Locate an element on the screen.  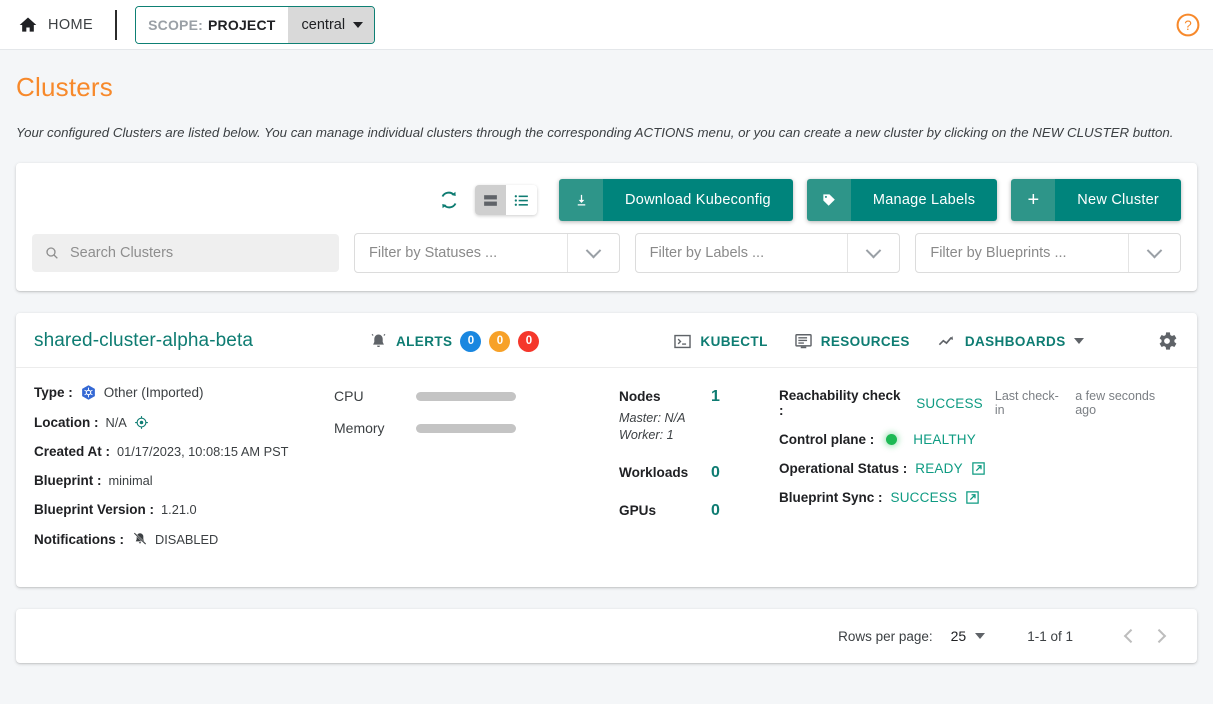
cpu-meter: CPU is located at coordinates (476, 396).